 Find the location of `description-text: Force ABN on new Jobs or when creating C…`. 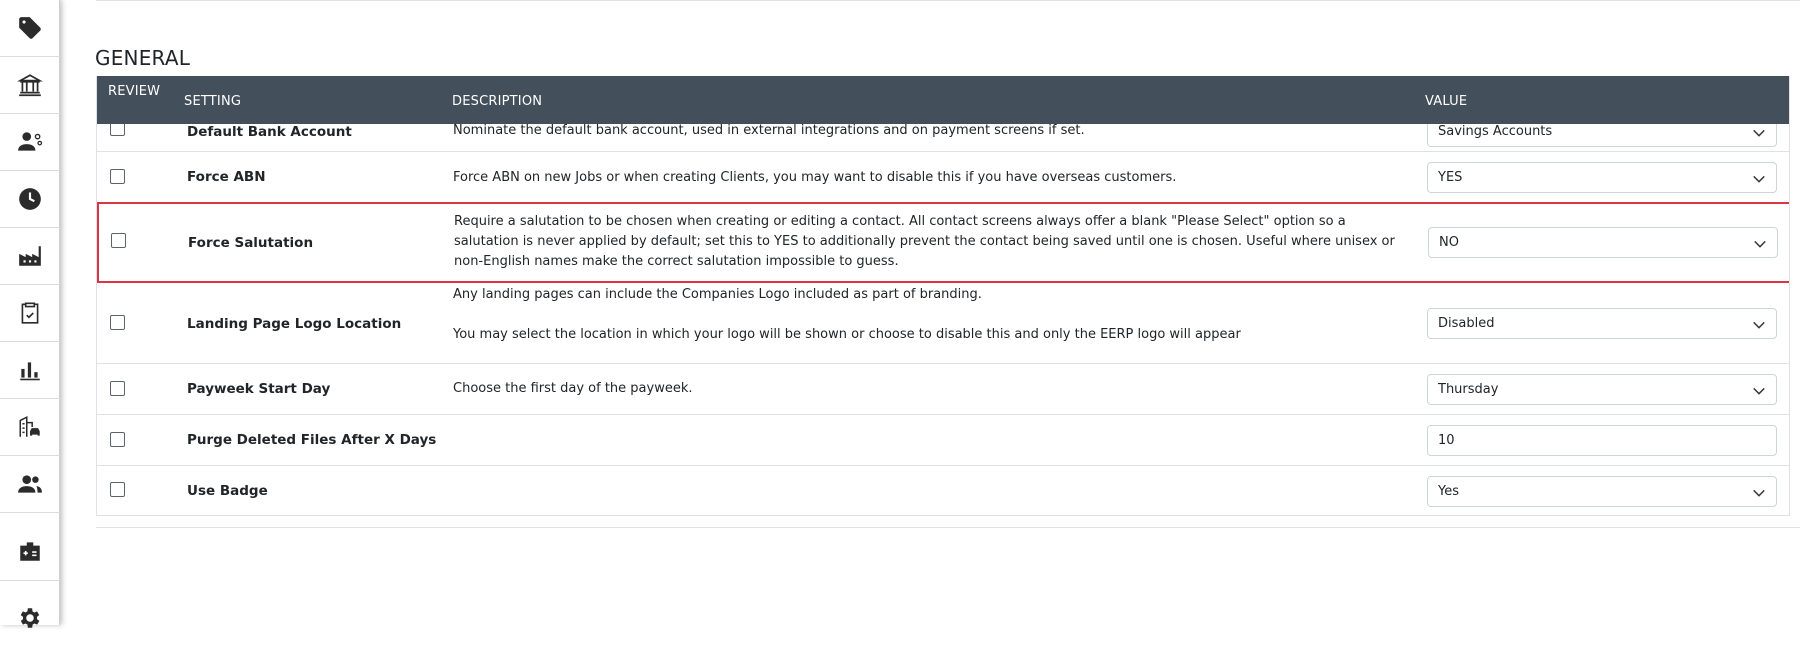

description-text: Force ABN on new Jobs or when creating C… is located at coordinates (815, 177).